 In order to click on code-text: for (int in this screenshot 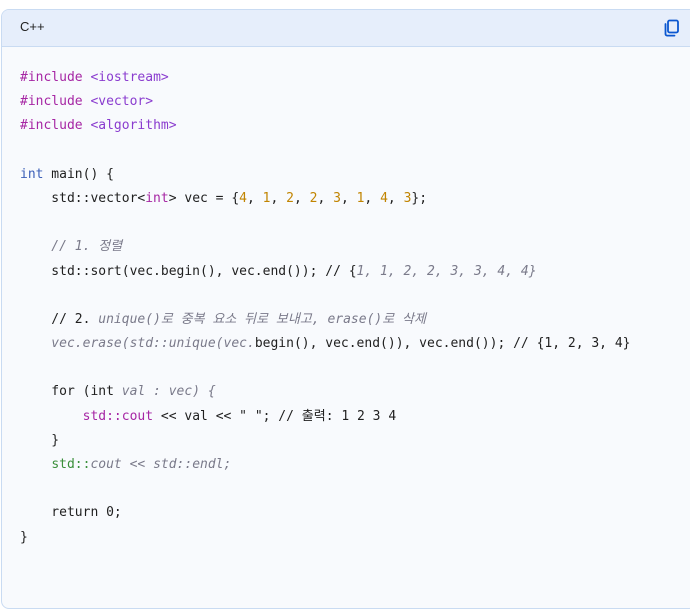, I will do `click(71, 392)`.